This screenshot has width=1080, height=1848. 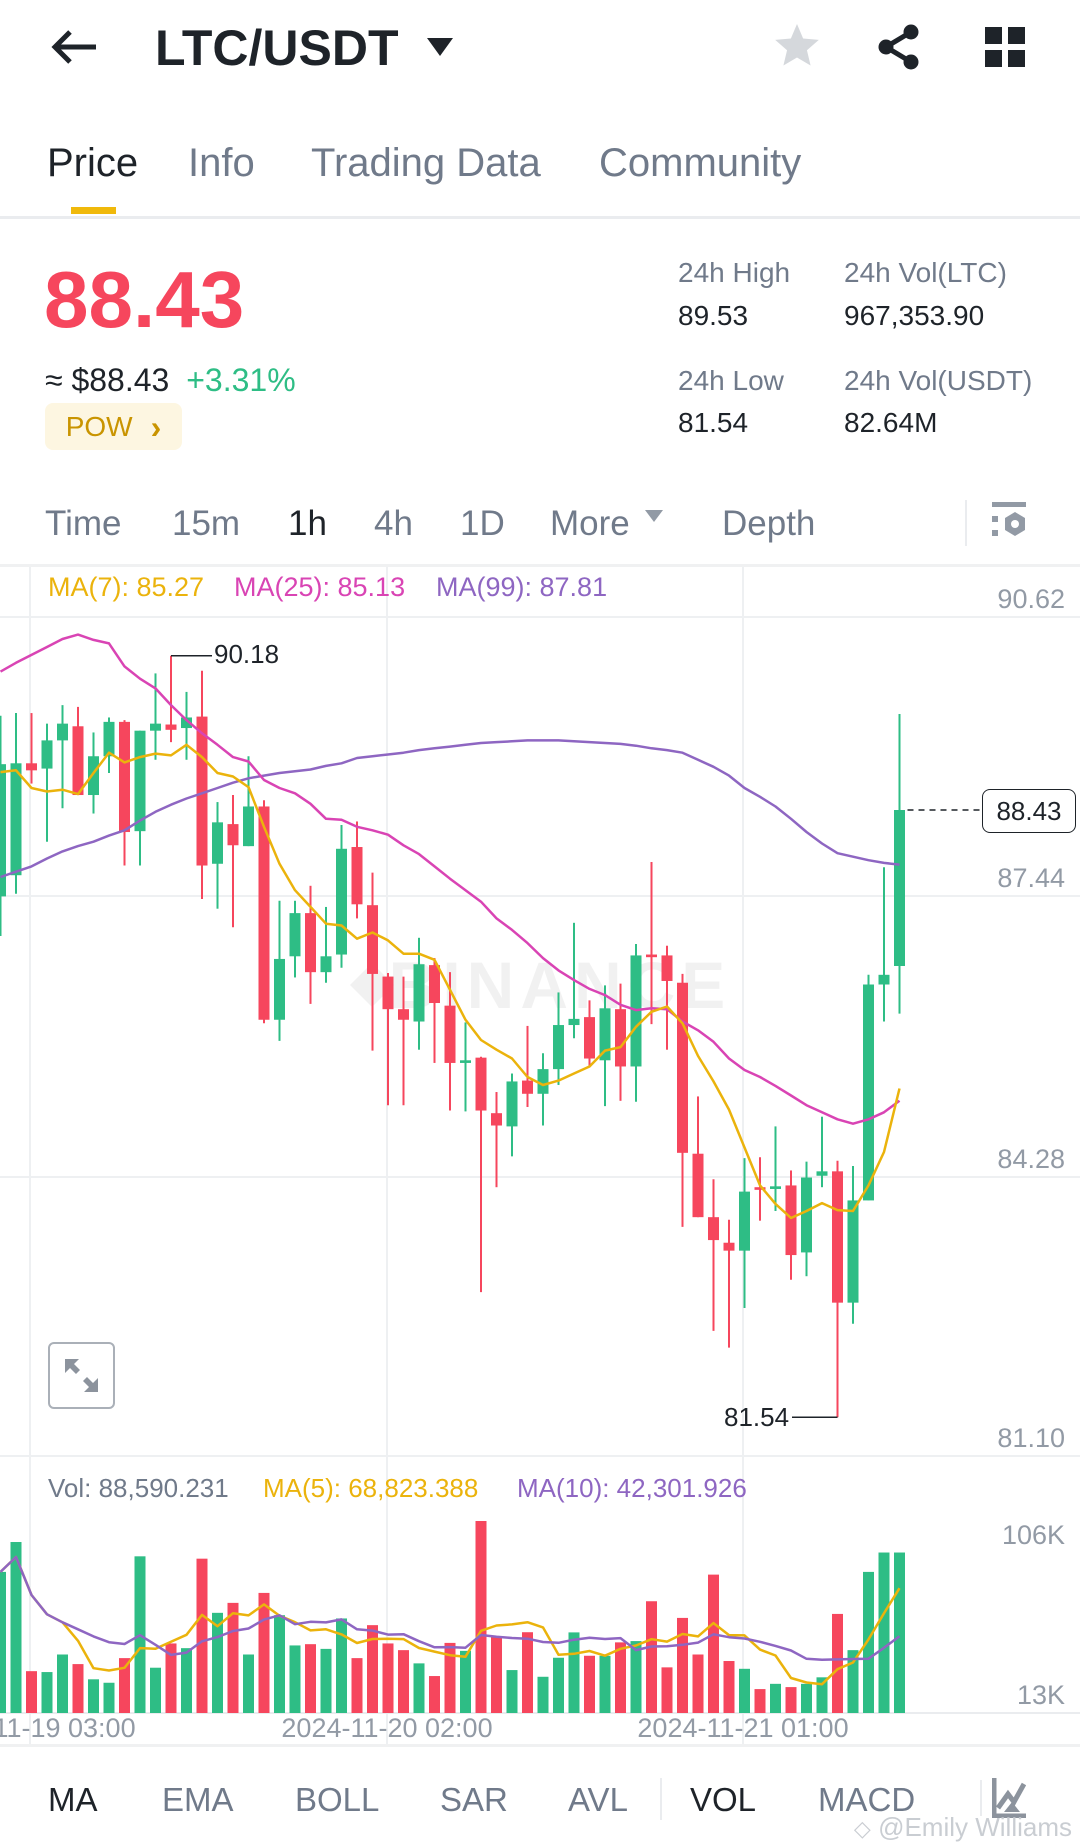 I want to click on legend-ma7: MA(7): 85.27, so click(x=126, y=587).